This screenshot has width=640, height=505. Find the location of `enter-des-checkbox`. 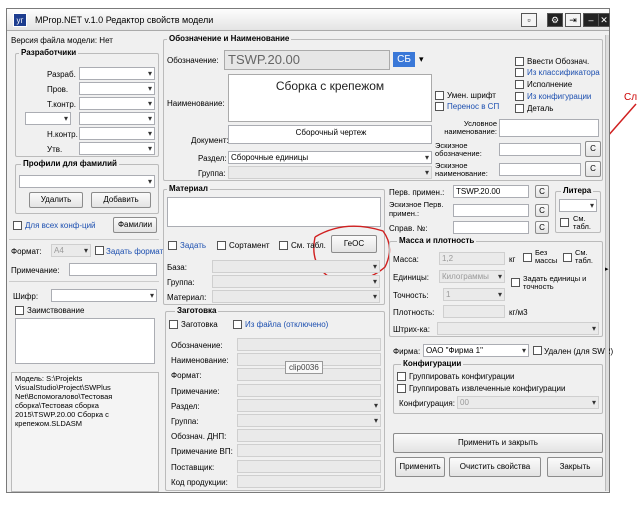

enter-des-checkbox is located at coordinates (519, 61).